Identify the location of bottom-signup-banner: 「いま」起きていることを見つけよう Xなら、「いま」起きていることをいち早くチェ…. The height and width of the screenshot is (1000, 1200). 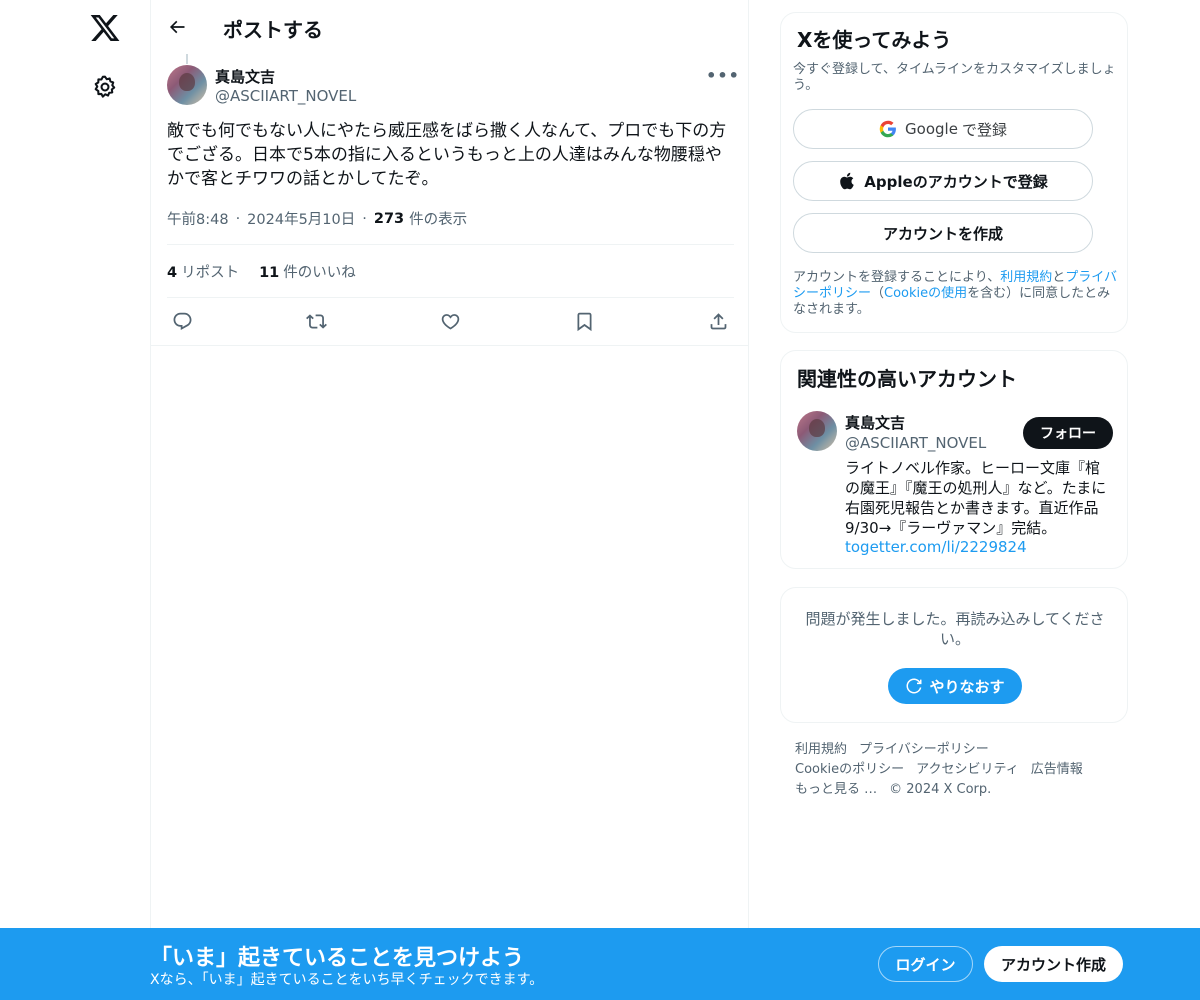
(600, 964).